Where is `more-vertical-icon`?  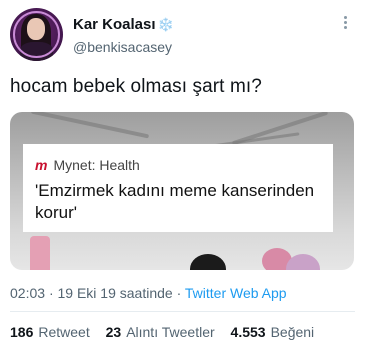 more-vertical-icon is located at coordinates (345, 24).